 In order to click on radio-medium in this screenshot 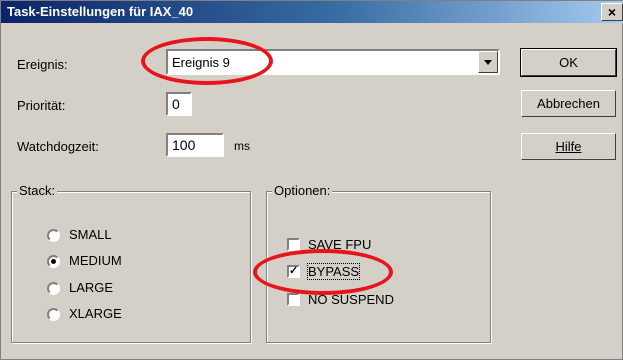, I will do `click(53, 261)`.